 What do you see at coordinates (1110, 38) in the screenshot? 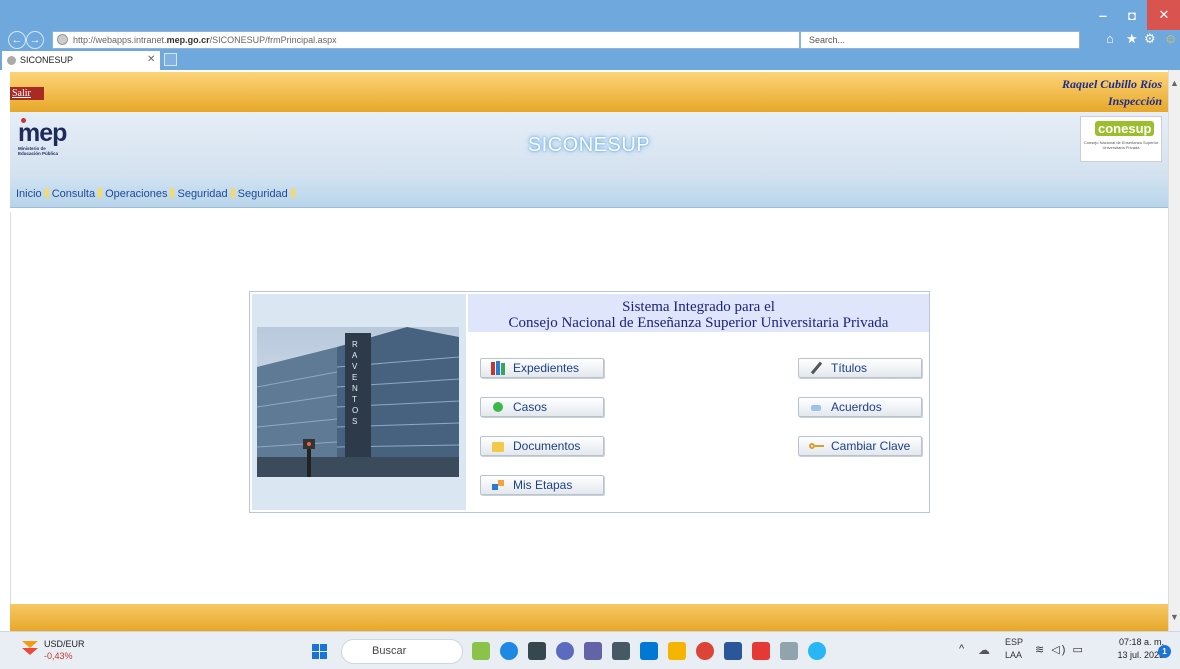
I see `home-icon: ⌂` at bounding box center [1110, 38].